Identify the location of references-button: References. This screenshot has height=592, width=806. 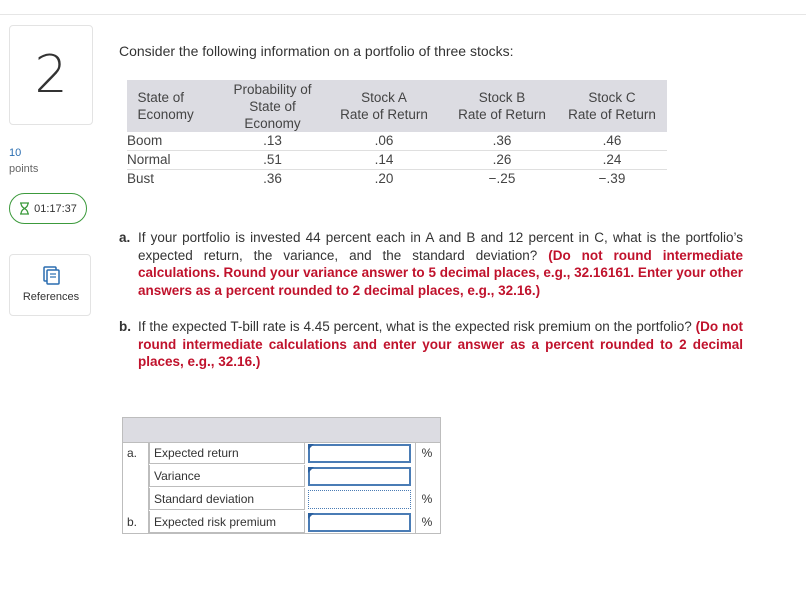
(50, 285).